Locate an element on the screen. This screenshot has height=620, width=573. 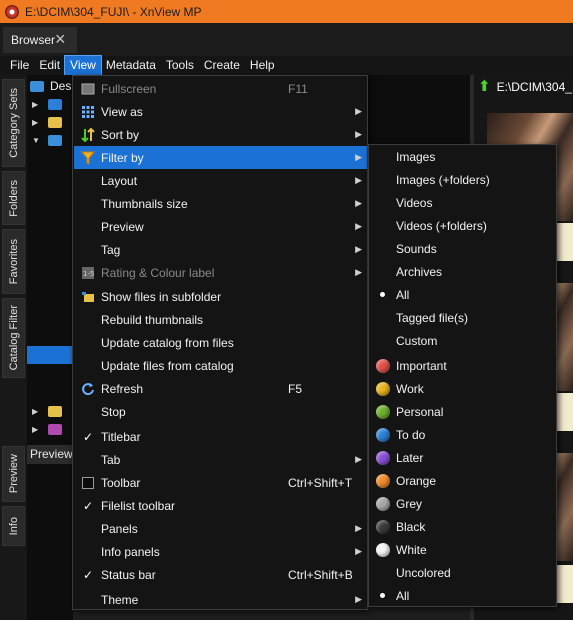
menu-item-stop: Stop is located at coordinates (220, 411).